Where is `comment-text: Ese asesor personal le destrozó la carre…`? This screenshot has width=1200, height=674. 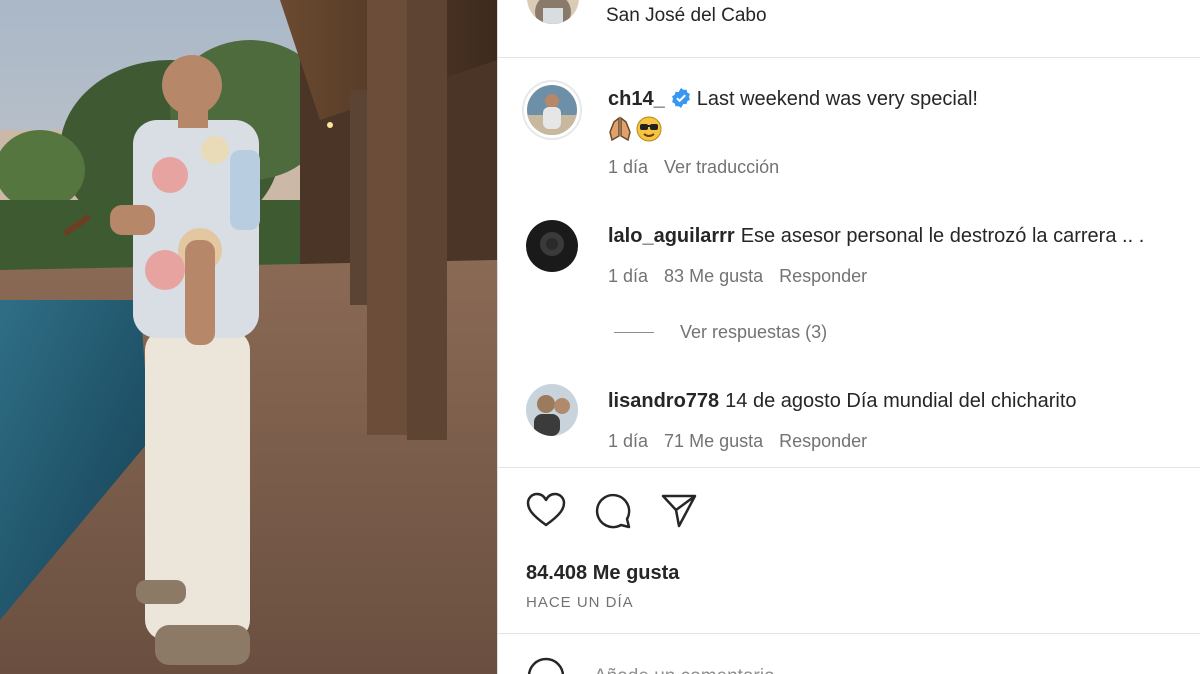
comment-text: Ese asesor personal le destrozó la carre… is located at coordinates (942, 236).